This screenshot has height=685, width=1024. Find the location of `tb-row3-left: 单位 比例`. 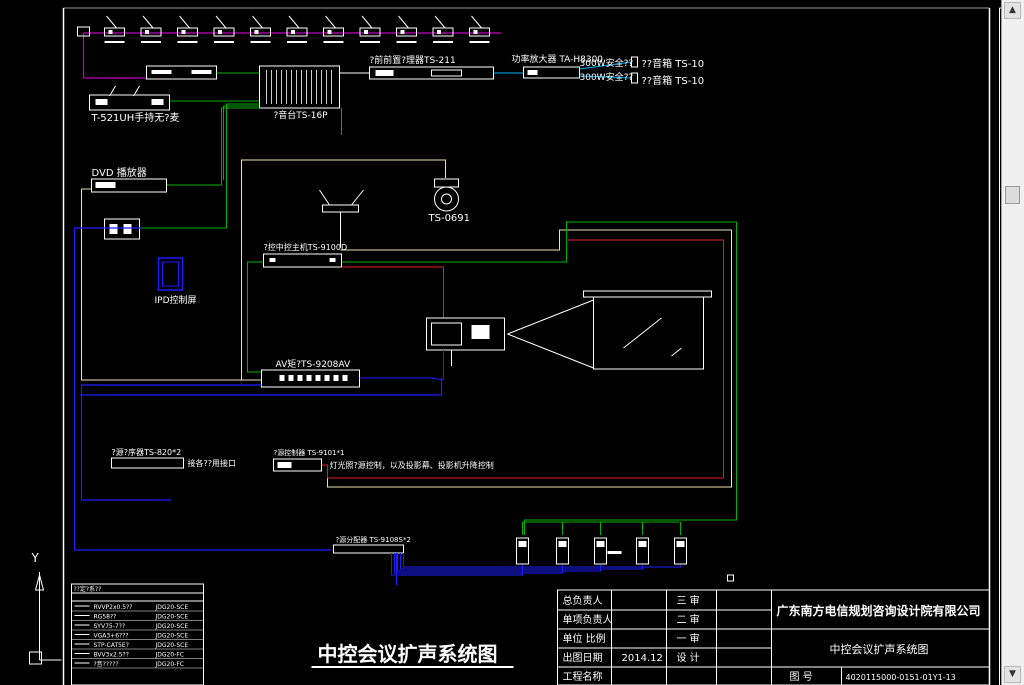

tb-row3-left: 单位 比例 is located at coordinates (584, 638).